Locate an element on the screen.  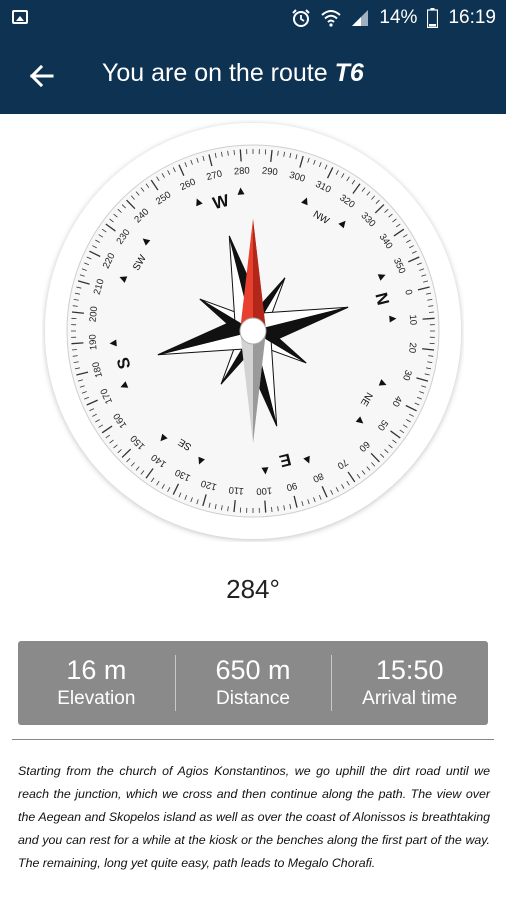
signal-icon is located at coordinates (360, 18).